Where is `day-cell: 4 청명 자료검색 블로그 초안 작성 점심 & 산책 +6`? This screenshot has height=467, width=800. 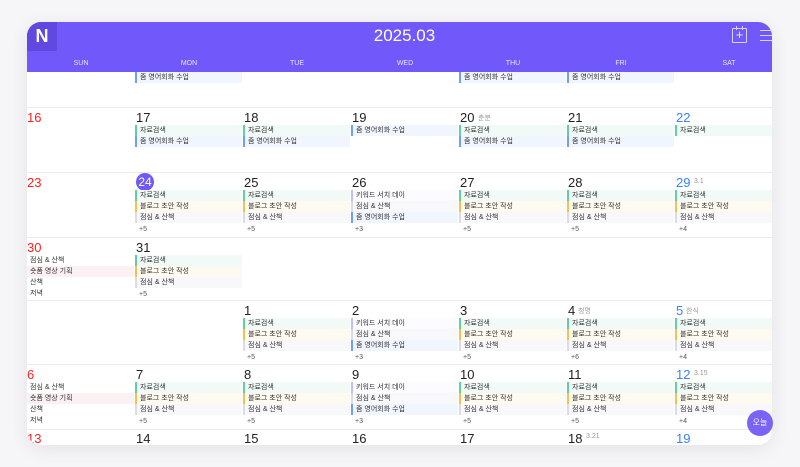
day-cell: 4 청명 자료검색 블로그 초안 작성 점심 & 산책 +6 is located at coordinates (621, 332).